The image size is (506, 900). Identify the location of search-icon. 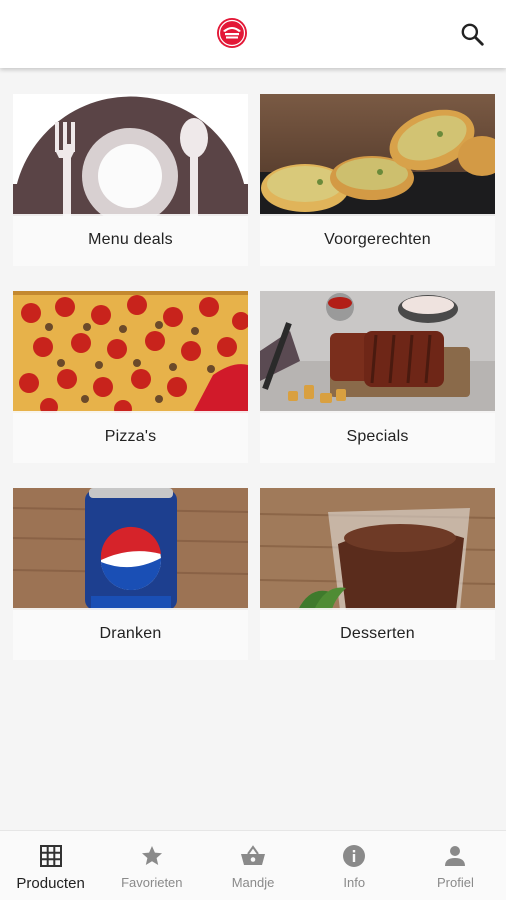
(472, 34).